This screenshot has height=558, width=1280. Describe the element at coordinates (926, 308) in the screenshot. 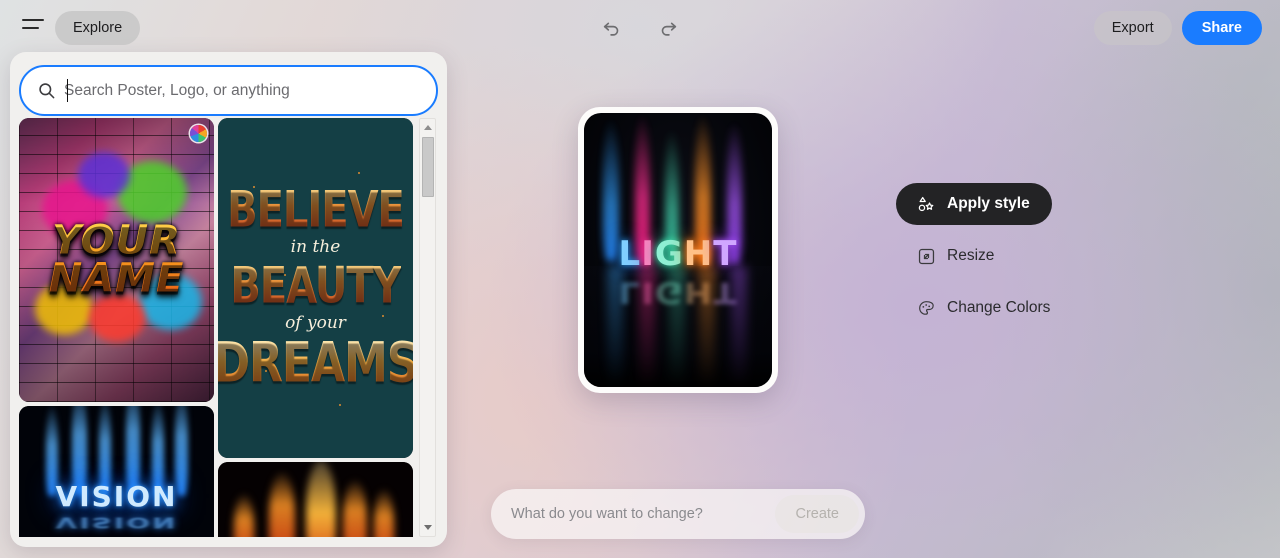

I see `palette-icon` at that location.